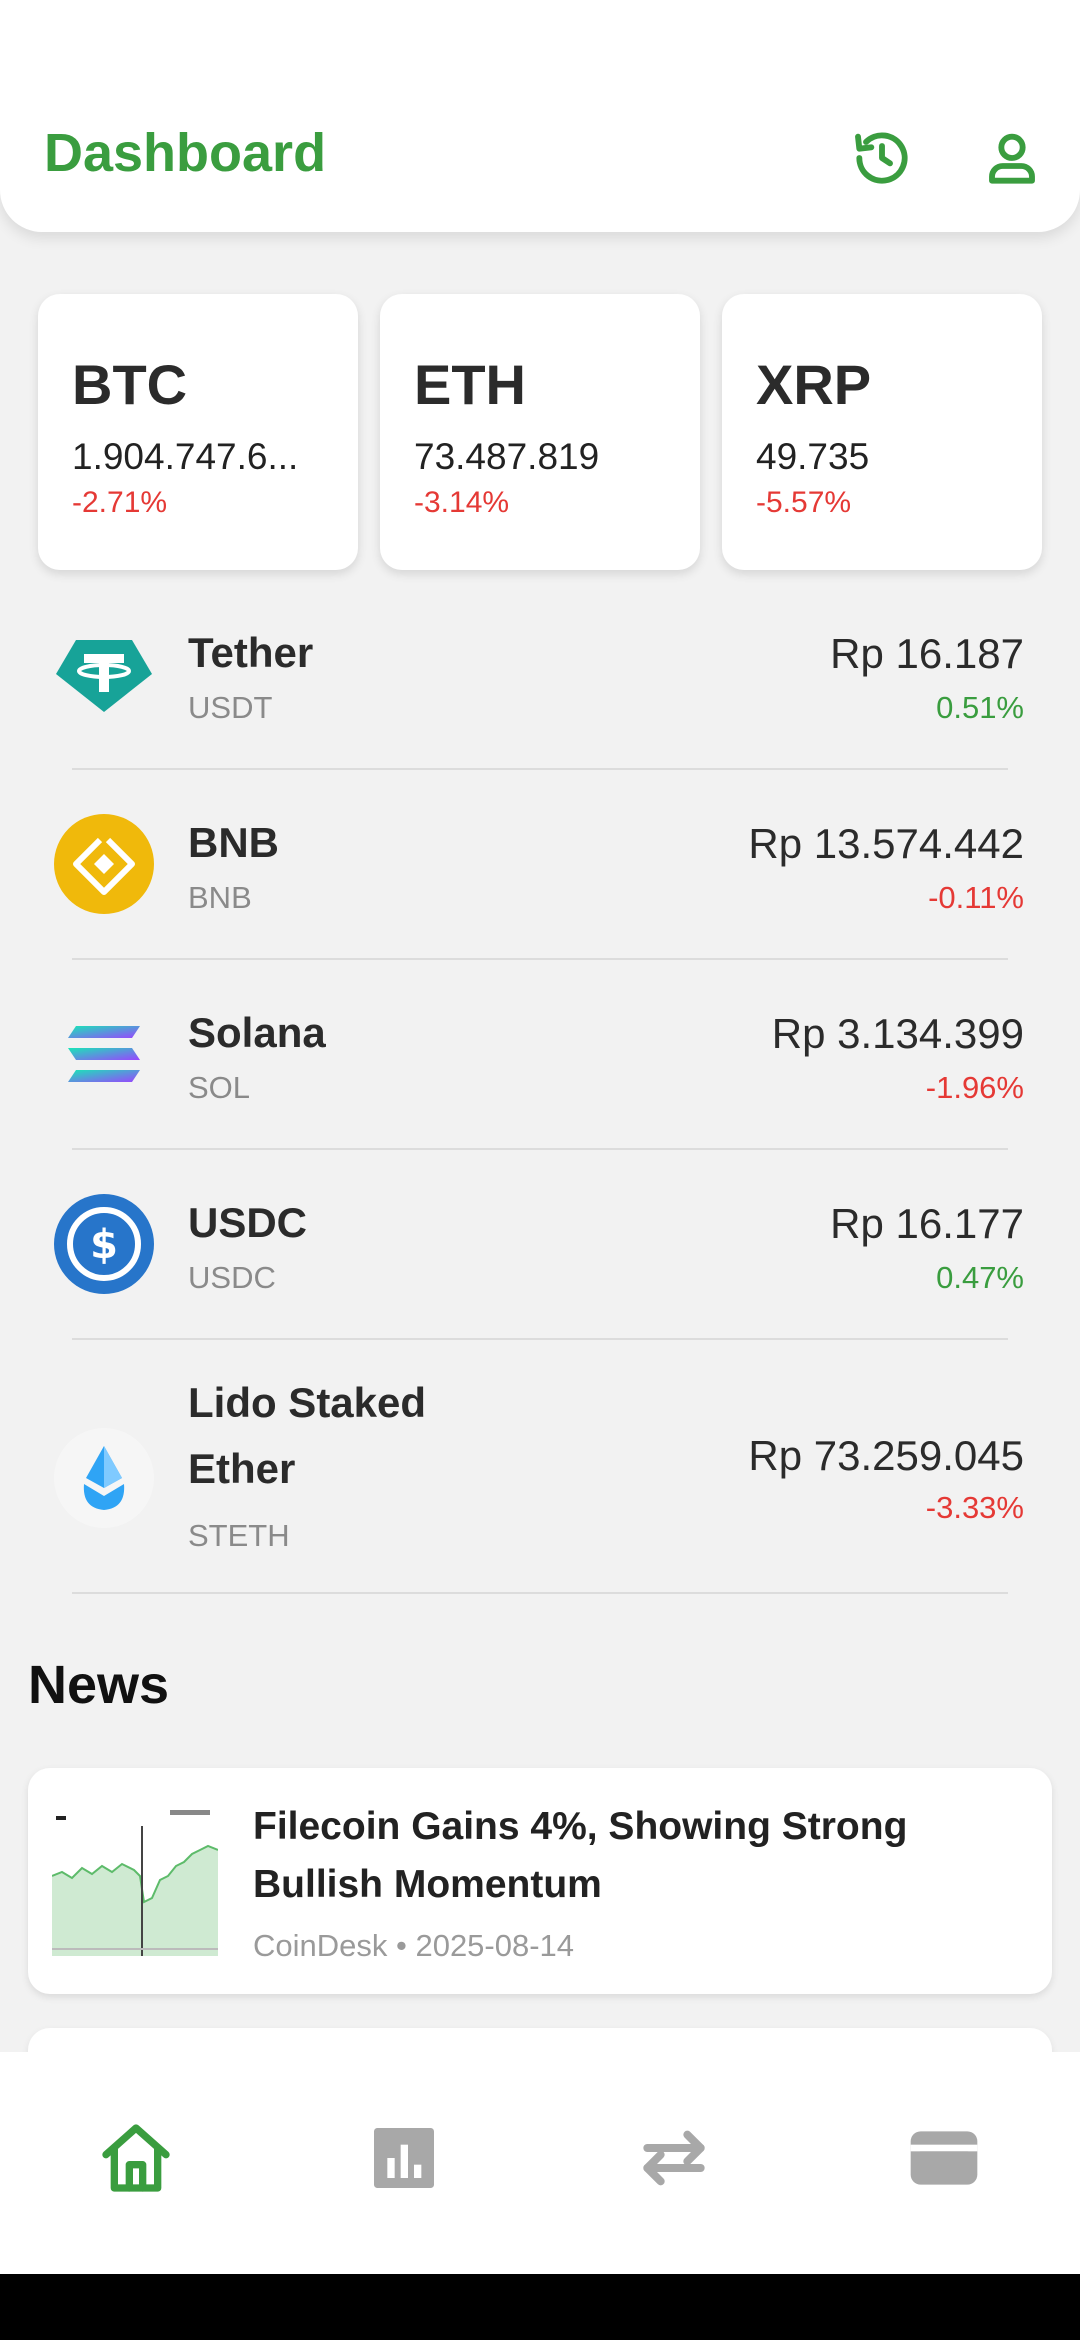 This screenshot has width=1080, height=2340. What do you see at coordinates (470, 384) in the screenshot?
I see `ticker-symbol: ETH` at bounding box center [470, 384].